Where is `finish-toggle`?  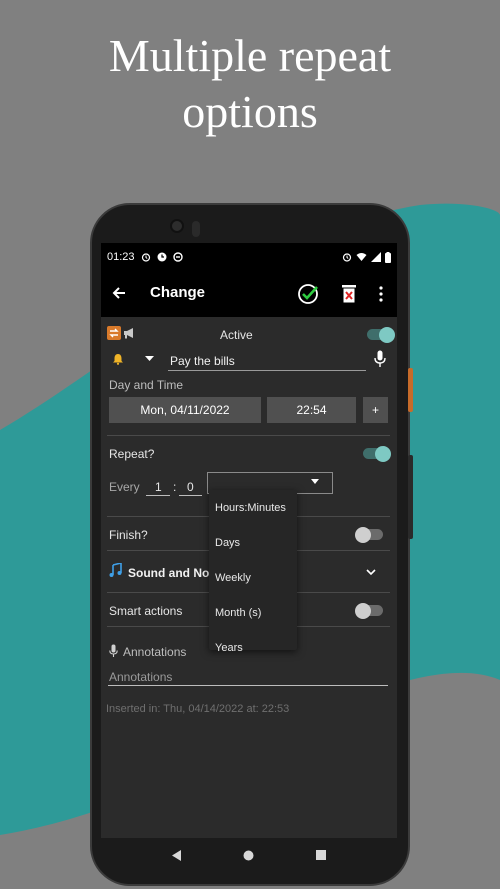 finish-toggle is located at coordinates (369, 534).